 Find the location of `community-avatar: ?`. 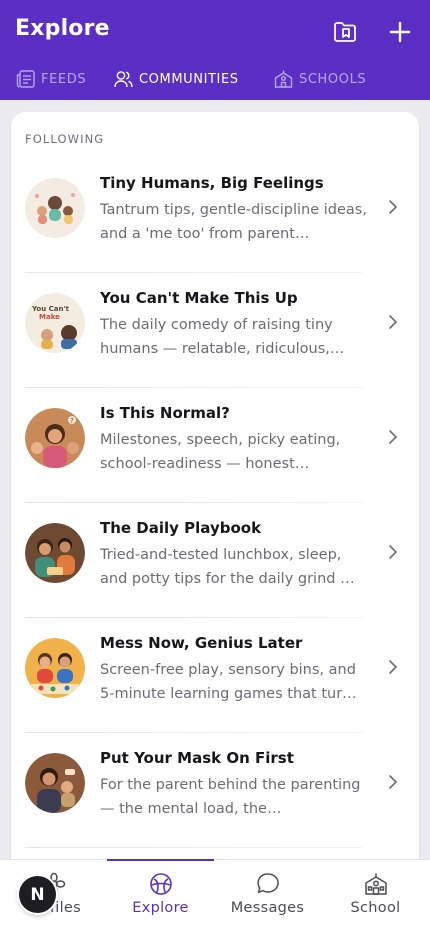

community-avatar: ? is located at coordinates (55, 438).